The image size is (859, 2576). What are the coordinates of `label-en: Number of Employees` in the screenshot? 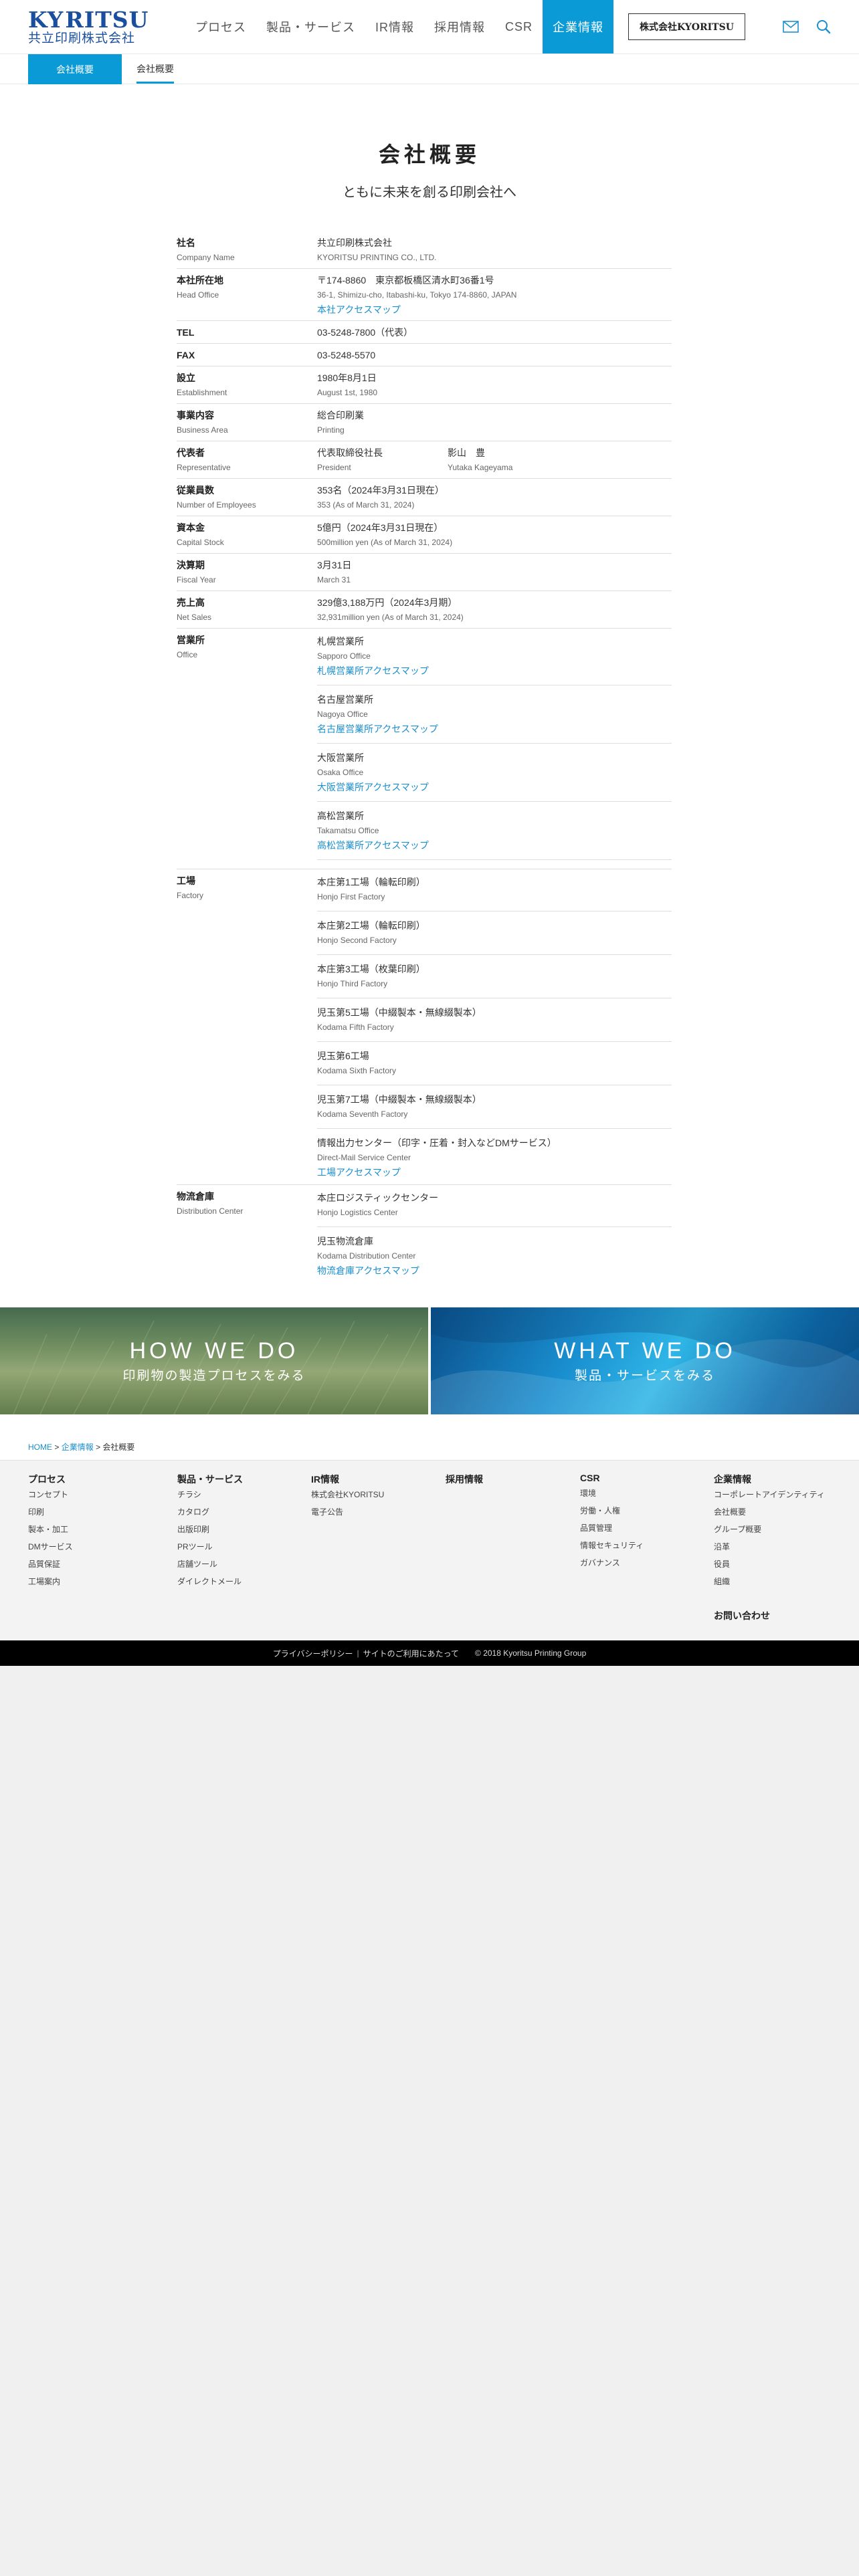 It's located at (216, 505).